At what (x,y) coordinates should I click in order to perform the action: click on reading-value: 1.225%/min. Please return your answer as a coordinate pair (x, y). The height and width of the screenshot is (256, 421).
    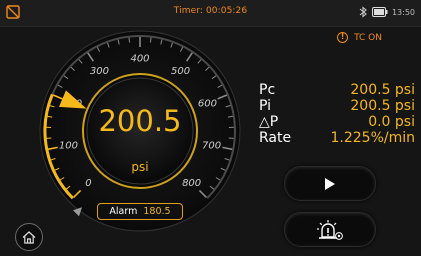
    Looking at the image, I should click on (373, 138).